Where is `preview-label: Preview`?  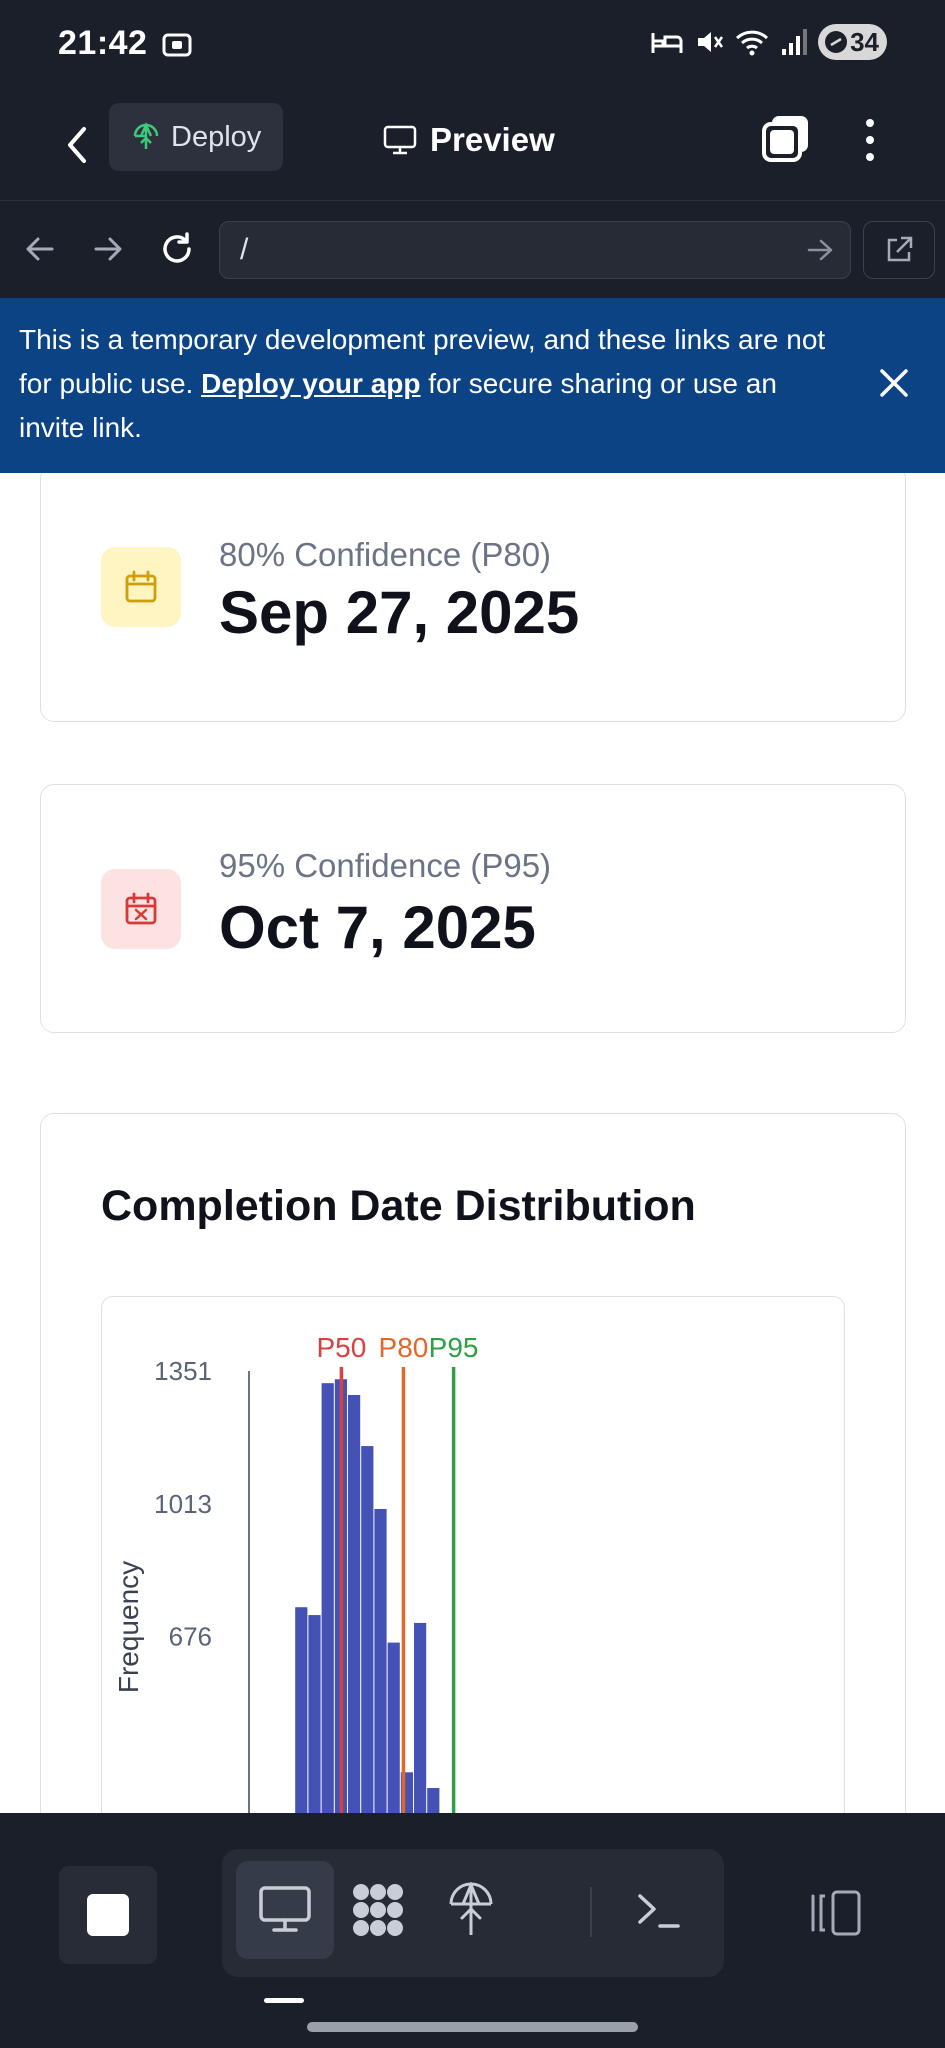 preview-label: Preview is located at coordinates (492, 139).